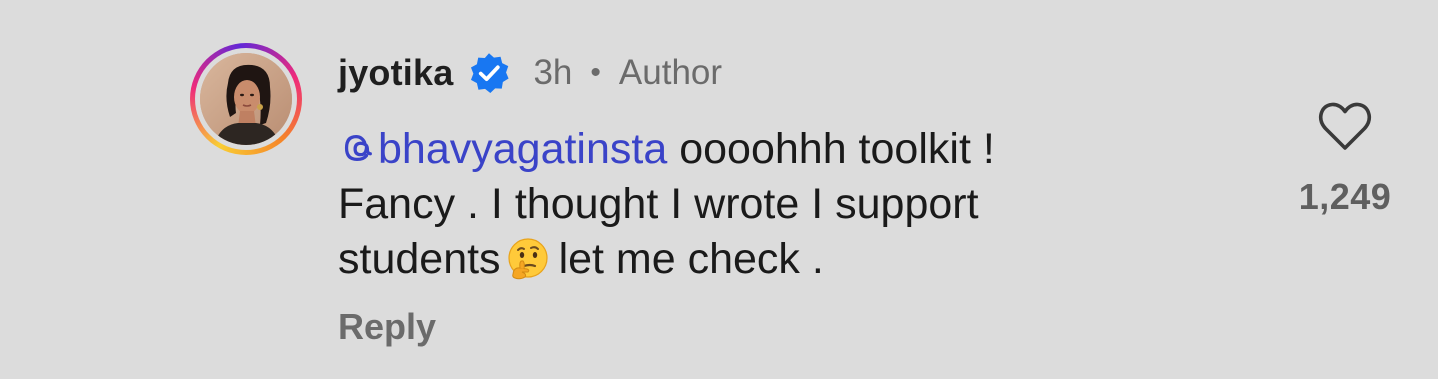 The height and width of the screenshot is (379, 1438). I want to click on comment-line-1: bhavyagatinsta oooohhh toolkit !, so click(768, 149).